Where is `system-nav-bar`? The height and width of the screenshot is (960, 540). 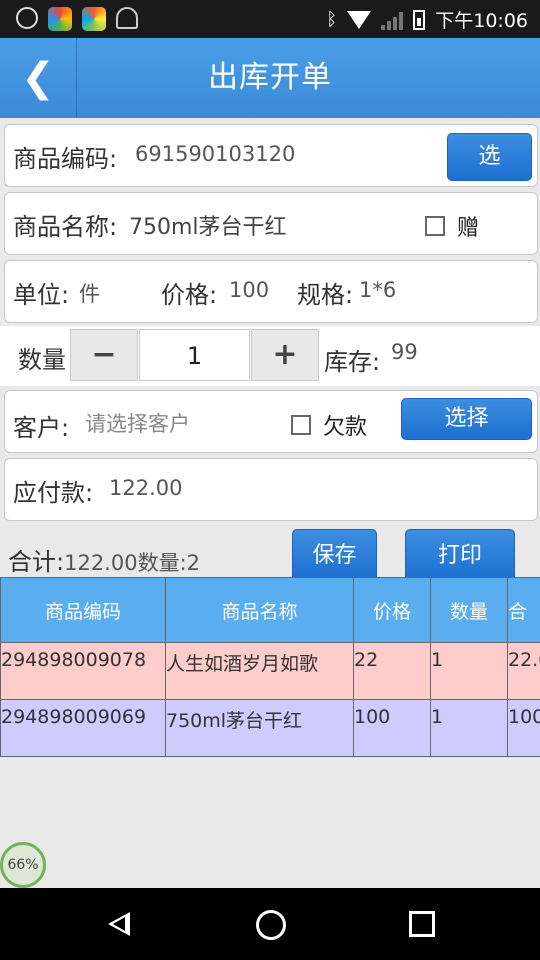
system-nav-bar is located at coordinates (270, 924).